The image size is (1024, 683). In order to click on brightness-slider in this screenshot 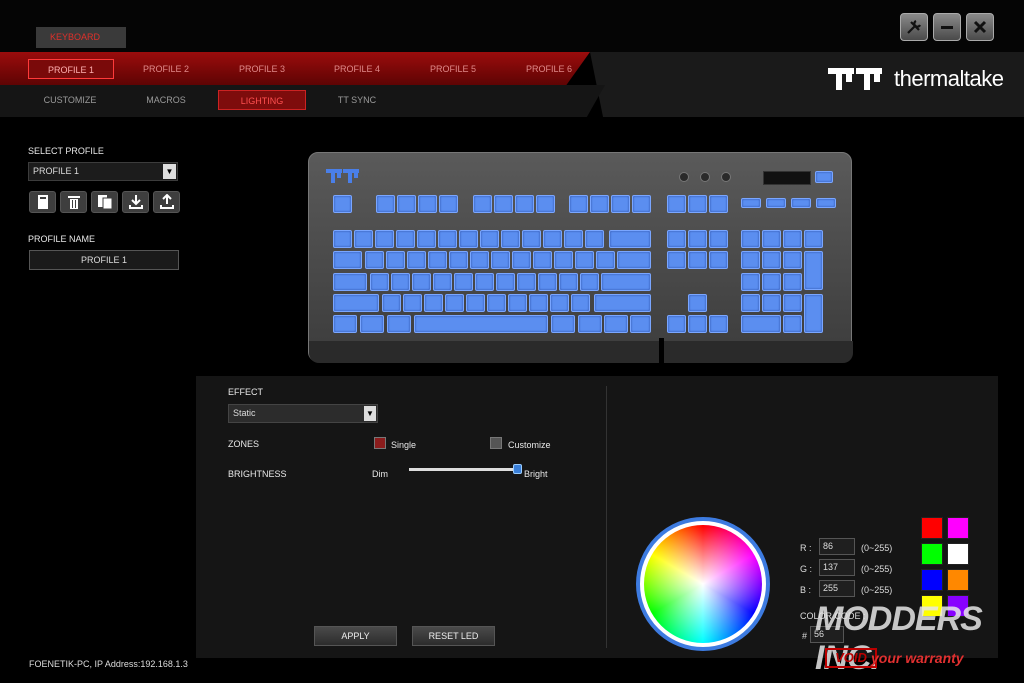, I will do `click(463, 469)`.